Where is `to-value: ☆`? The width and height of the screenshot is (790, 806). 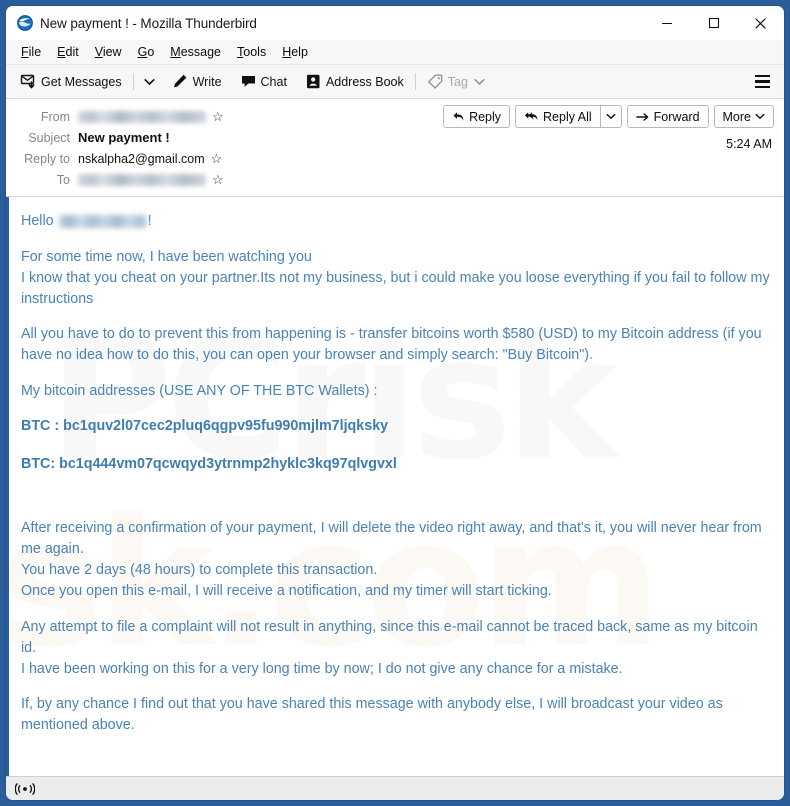 to-value: ☆ is located at coordinates (151, 179).